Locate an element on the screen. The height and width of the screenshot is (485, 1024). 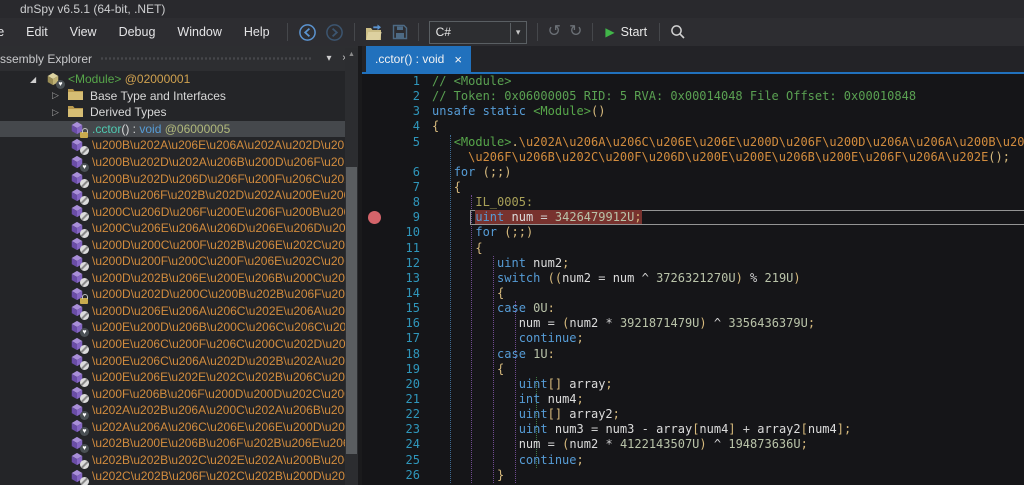
menu-help: Help is located at coordinates (257, 32).